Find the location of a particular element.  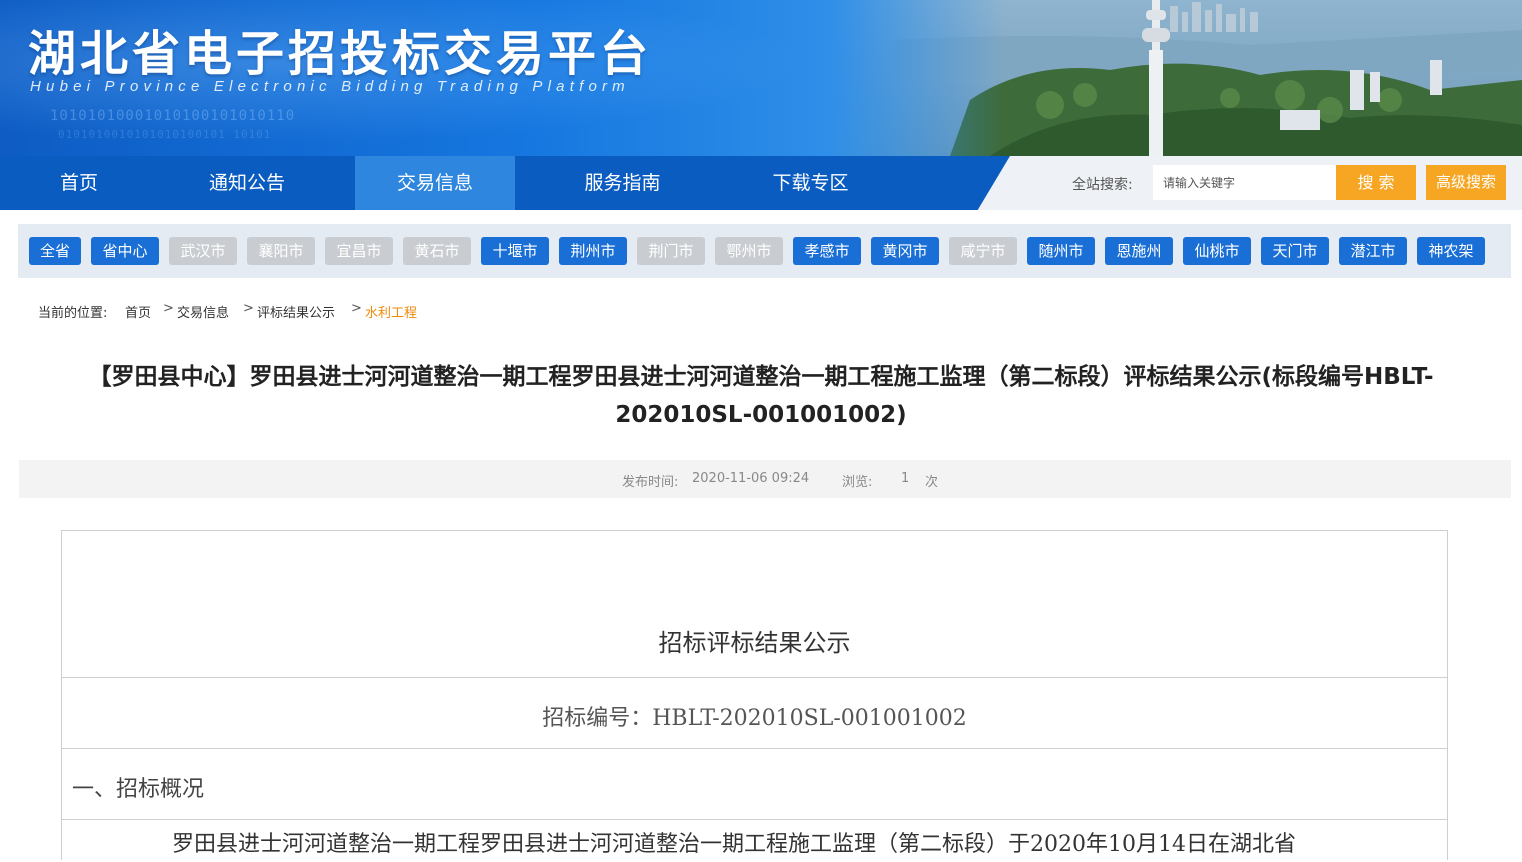

city-tag-jingzhou: 荆州市 is located at coordinates (593, 251).